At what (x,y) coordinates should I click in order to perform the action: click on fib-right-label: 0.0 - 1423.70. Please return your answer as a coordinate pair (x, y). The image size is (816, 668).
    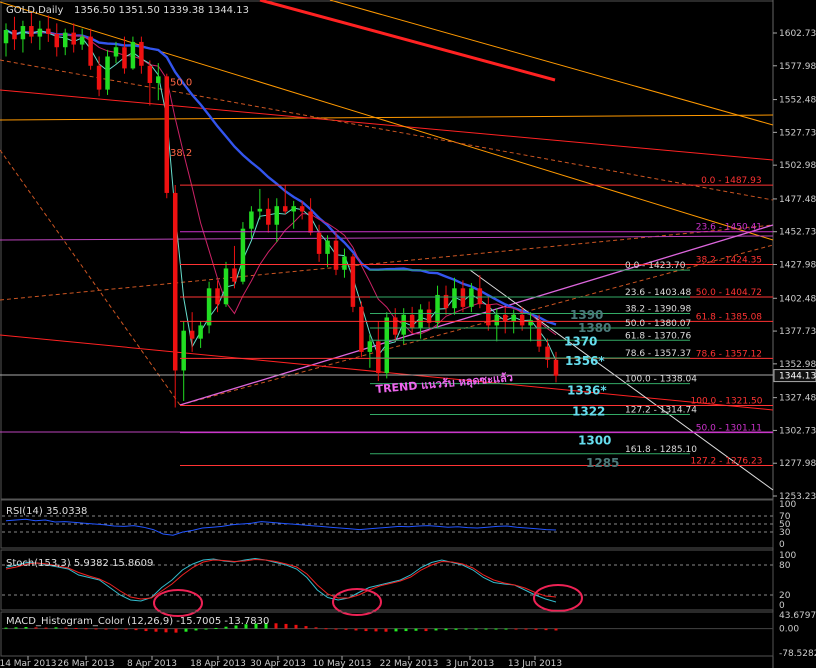
    Looking at the image, I should click on (655, 266).